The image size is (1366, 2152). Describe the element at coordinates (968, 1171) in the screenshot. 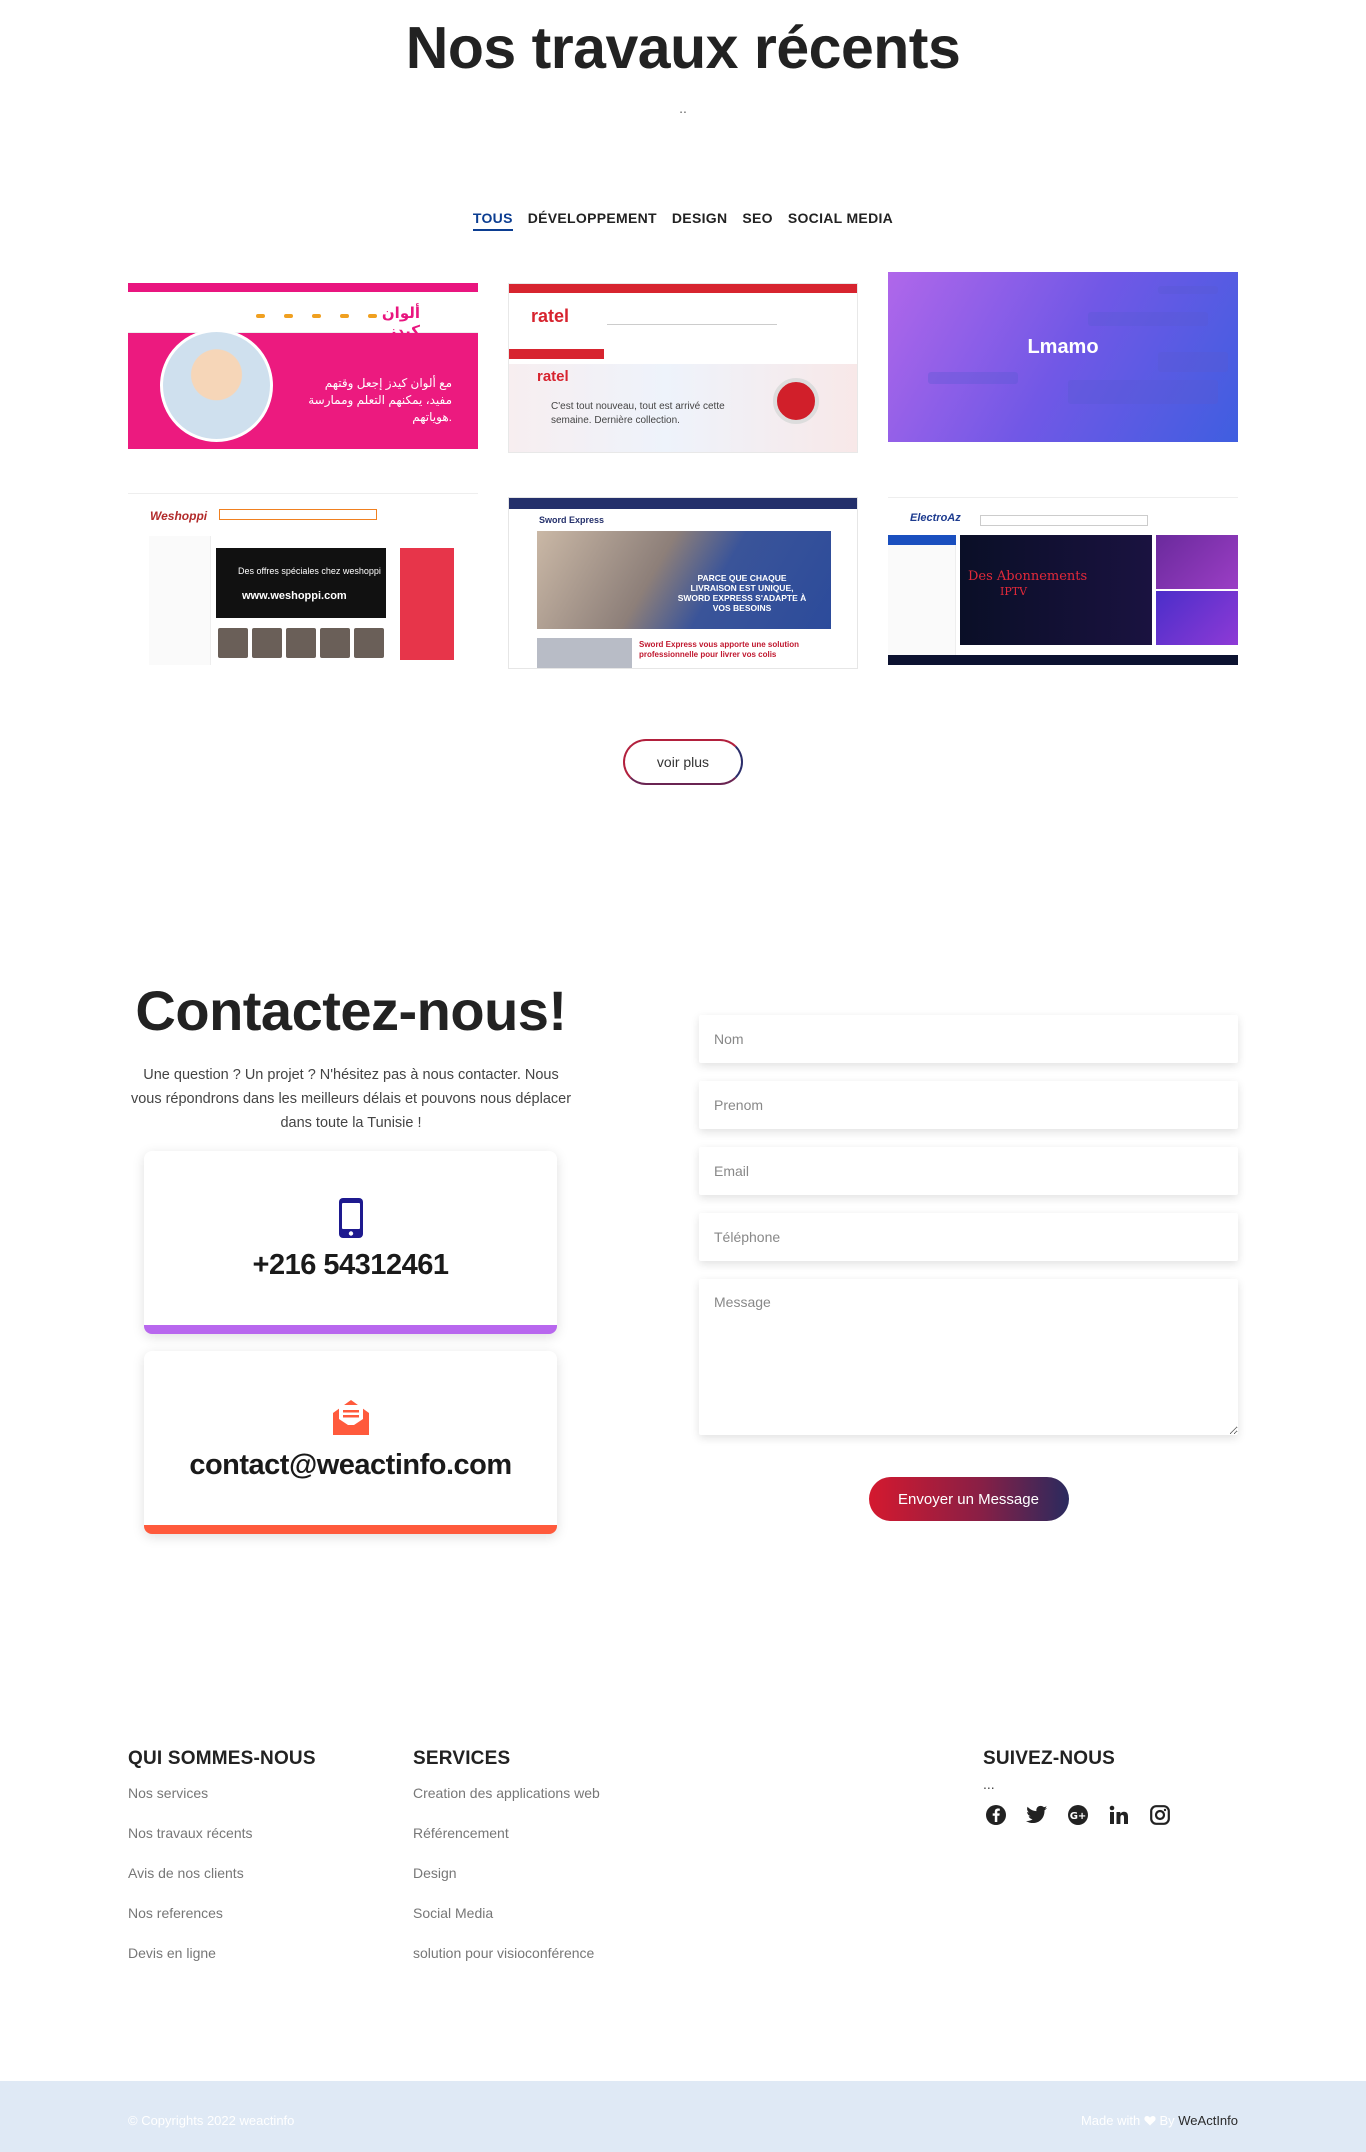

I see `email-field` at that location.